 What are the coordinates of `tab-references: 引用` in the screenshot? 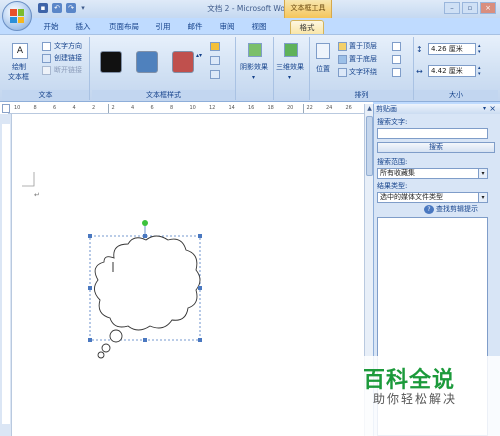 It's located at (163, 27).